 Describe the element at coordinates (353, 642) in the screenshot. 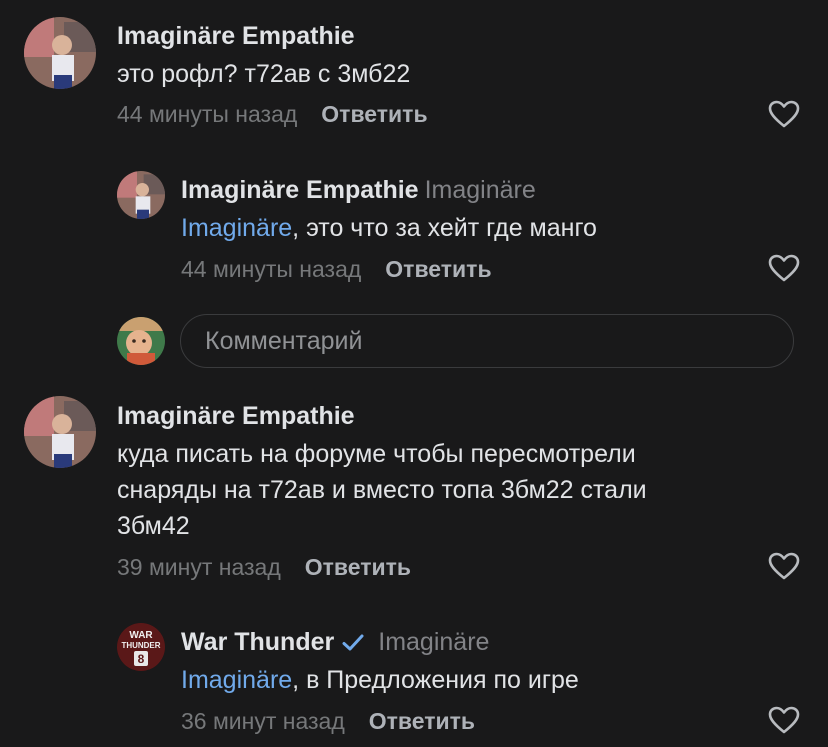

I see `verified-check-icon` at that location.